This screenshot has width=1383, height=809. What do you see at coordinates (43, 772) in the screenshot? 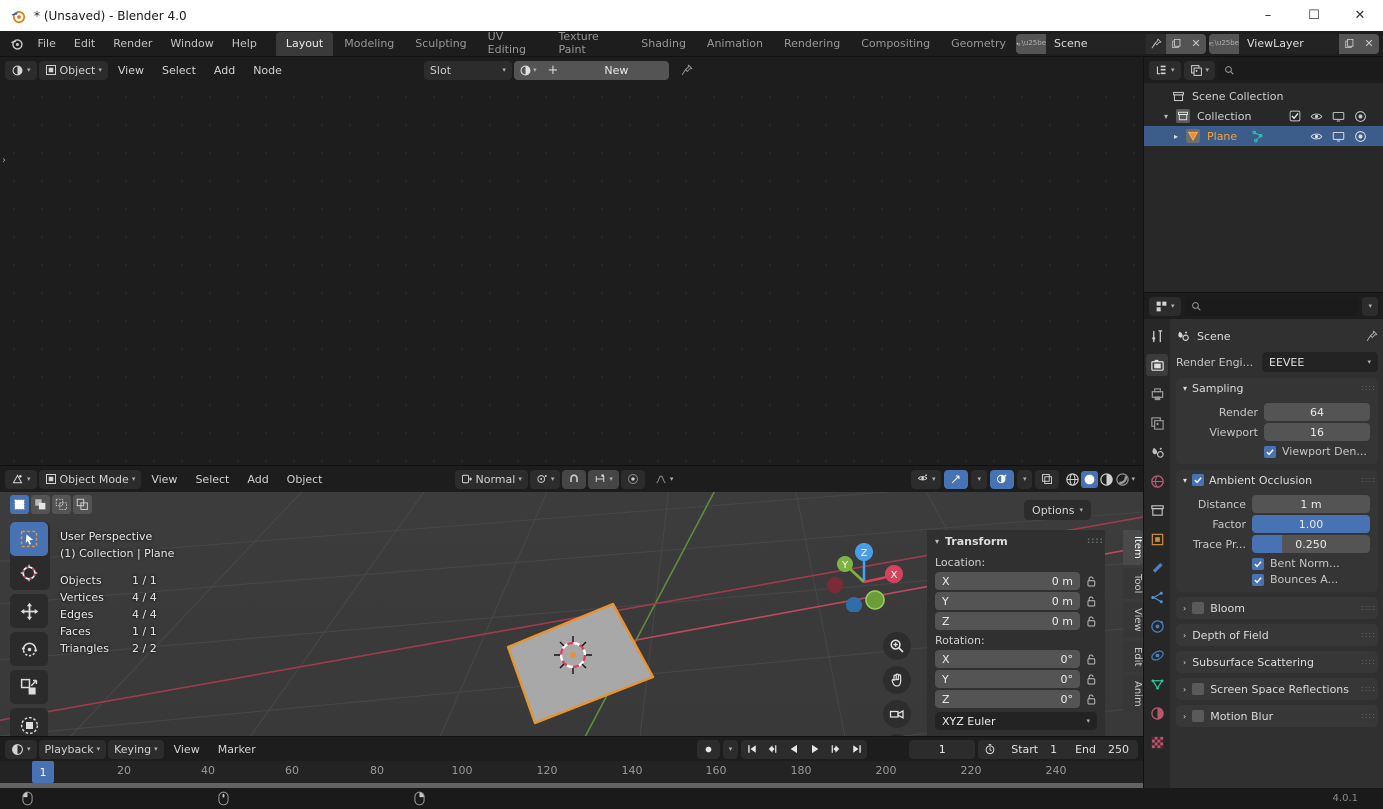
I see `timeline-playhead: 1` at bounding box center [43, 772].